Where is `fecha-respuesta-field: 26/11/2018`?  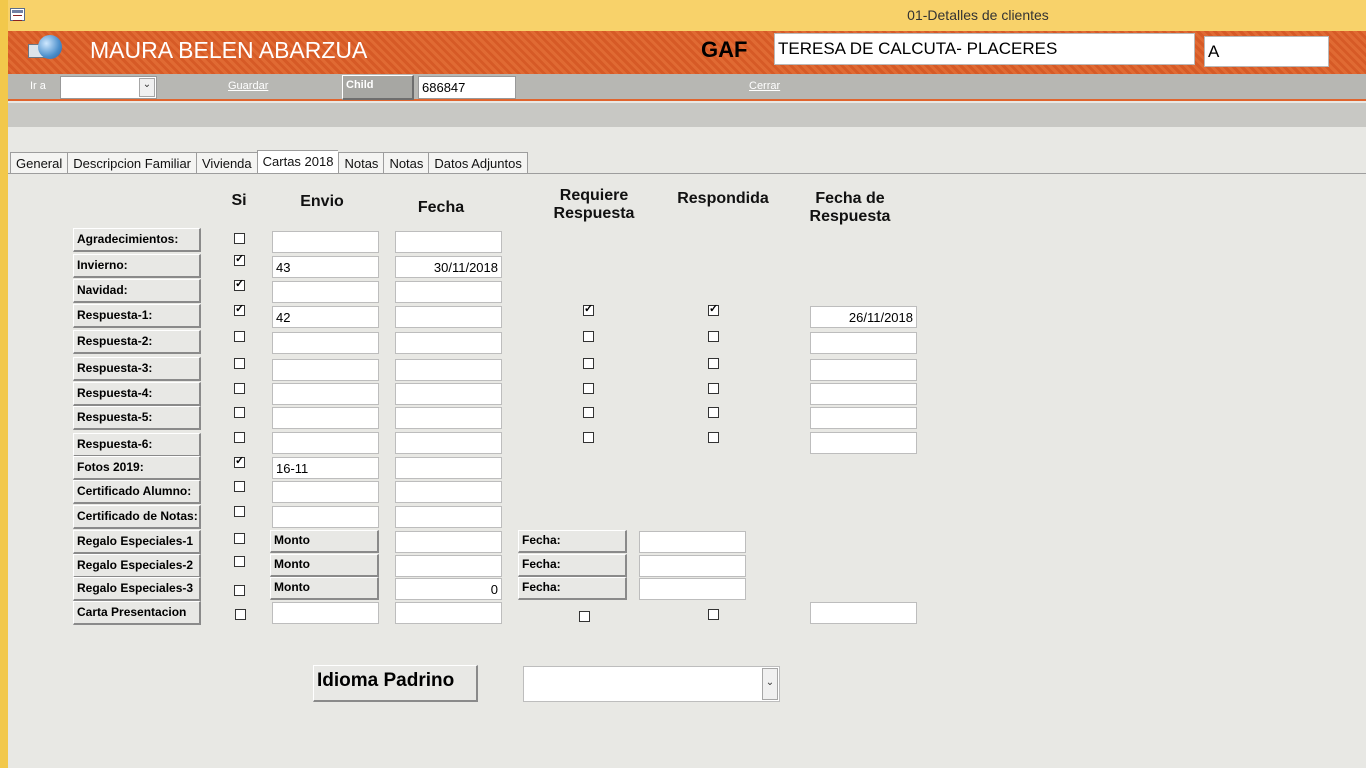 fecha-respuesta-field: 26/11/2018 is located at coordinates (863, 317).